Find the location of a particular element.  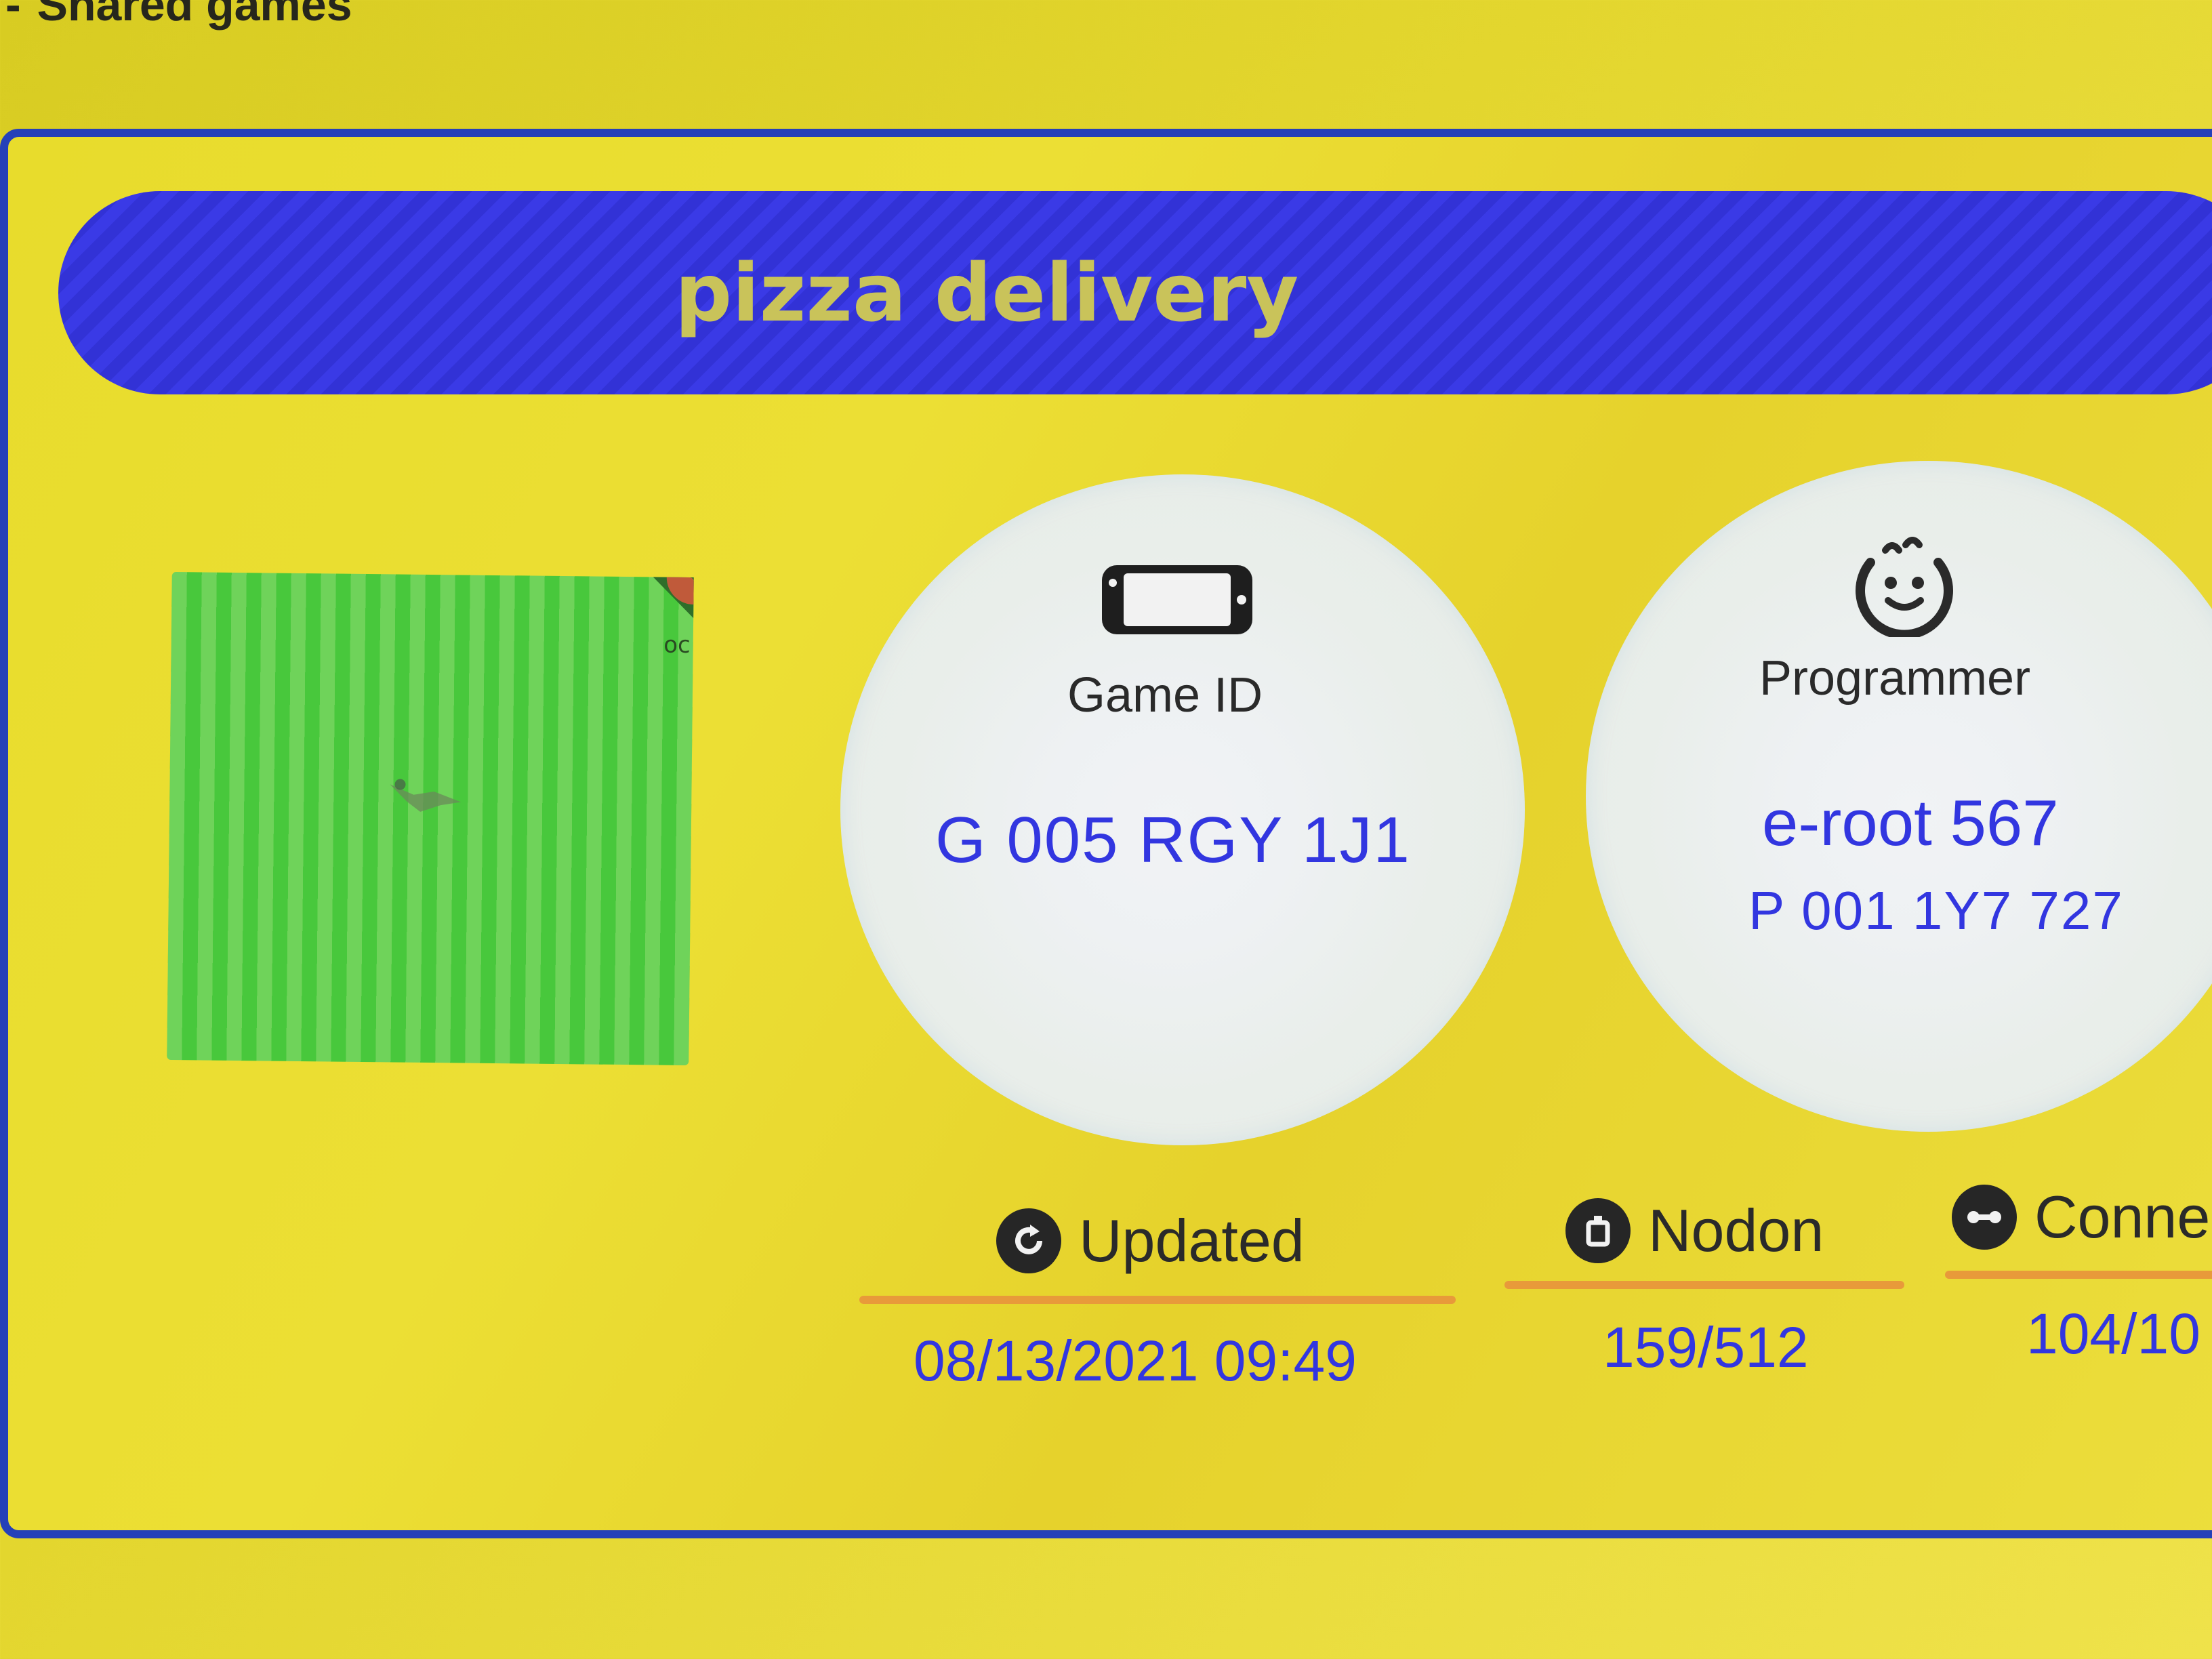

thumbnail-sprite is located at coordinates (426, 796).